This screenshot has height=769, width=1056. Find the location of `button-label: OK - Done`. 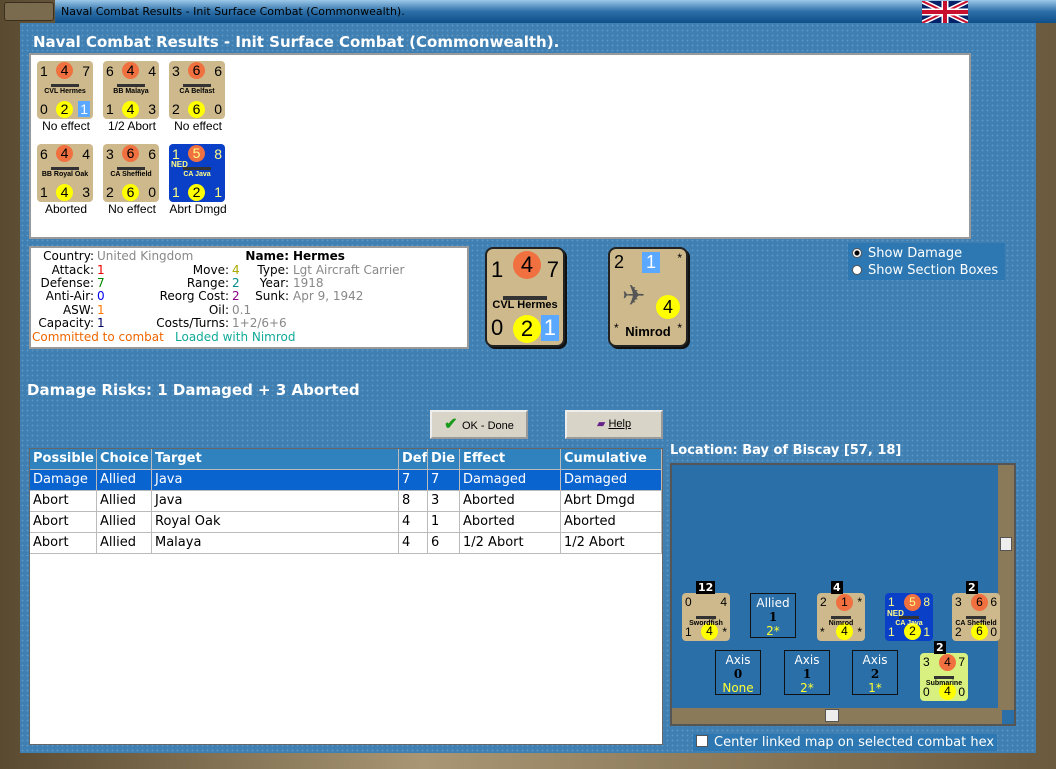

button-label: OK - Done is located at coordinates (487, 426).